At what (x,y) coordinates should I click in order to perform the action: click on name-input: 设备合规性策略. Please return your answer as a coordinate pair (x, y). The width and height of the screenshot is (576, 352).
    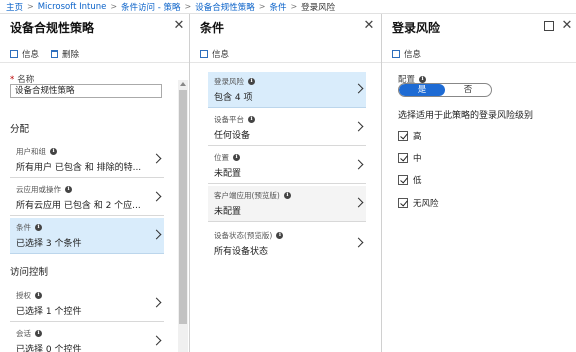
    Looking at the image, I should click on (86, 91).